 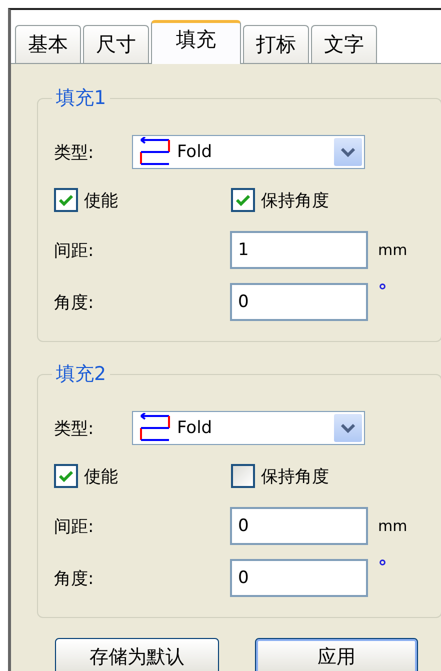 What do you see at coordinates (196, 42) in the screenshot?
I see `tab: 填充` at bounding box center [196, 42].